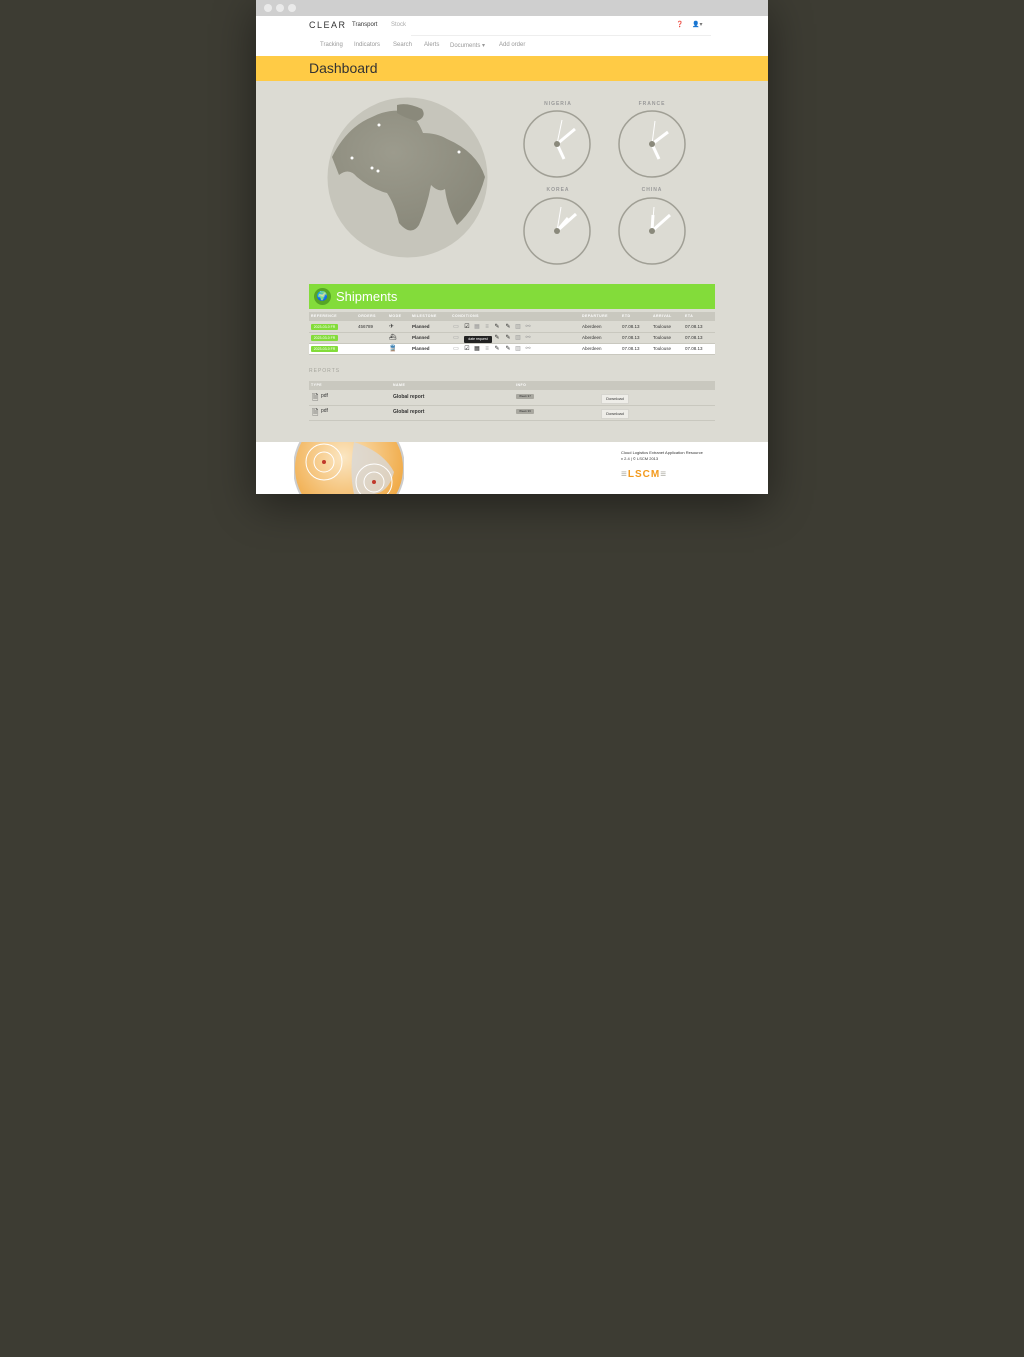 The height and width of the screenshot is (1357, 1024). I want to click on tab-transport: Transport, so click(364, 25).